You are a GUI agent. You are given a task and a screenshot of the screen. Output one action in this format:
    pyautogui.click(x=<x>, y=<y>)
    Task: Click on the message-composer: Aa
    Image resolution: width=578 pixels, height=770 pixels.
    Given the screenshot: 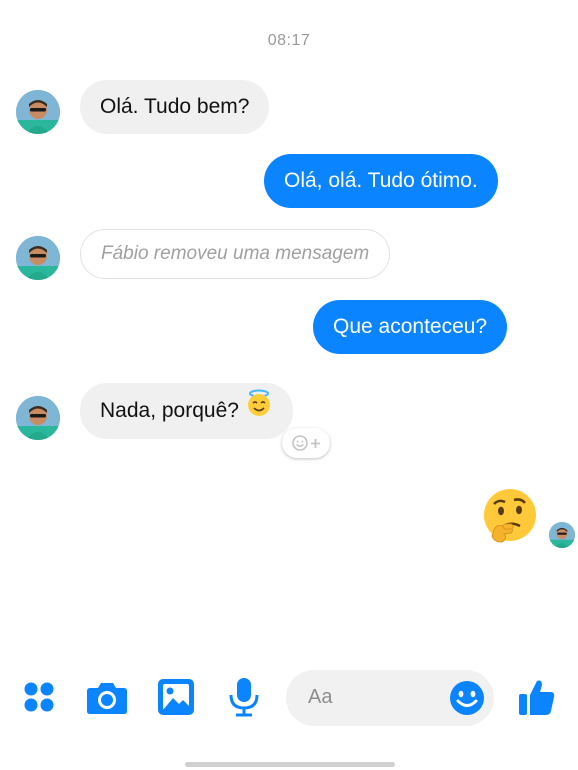 What is the action you would take?
    pyautogui.click(x=289, y=699)
    